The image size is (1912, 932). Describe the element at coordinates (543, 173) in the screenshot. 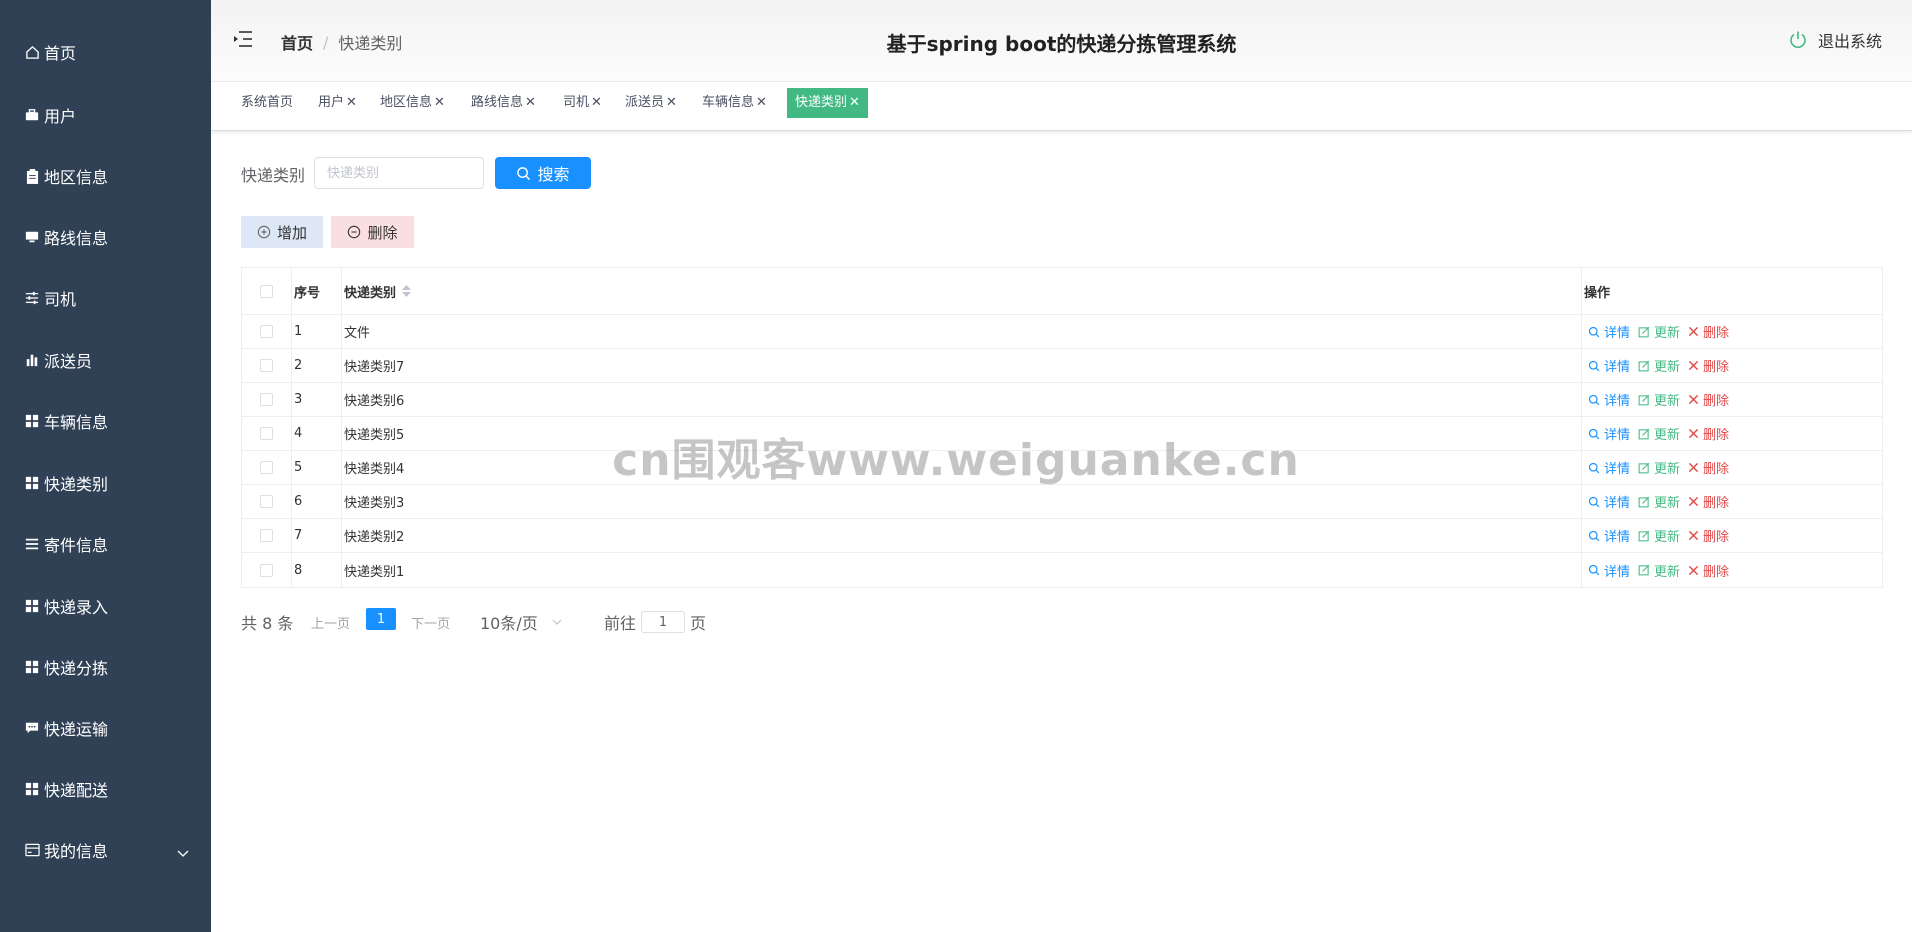

I see `search-button: 搜索` at that location.